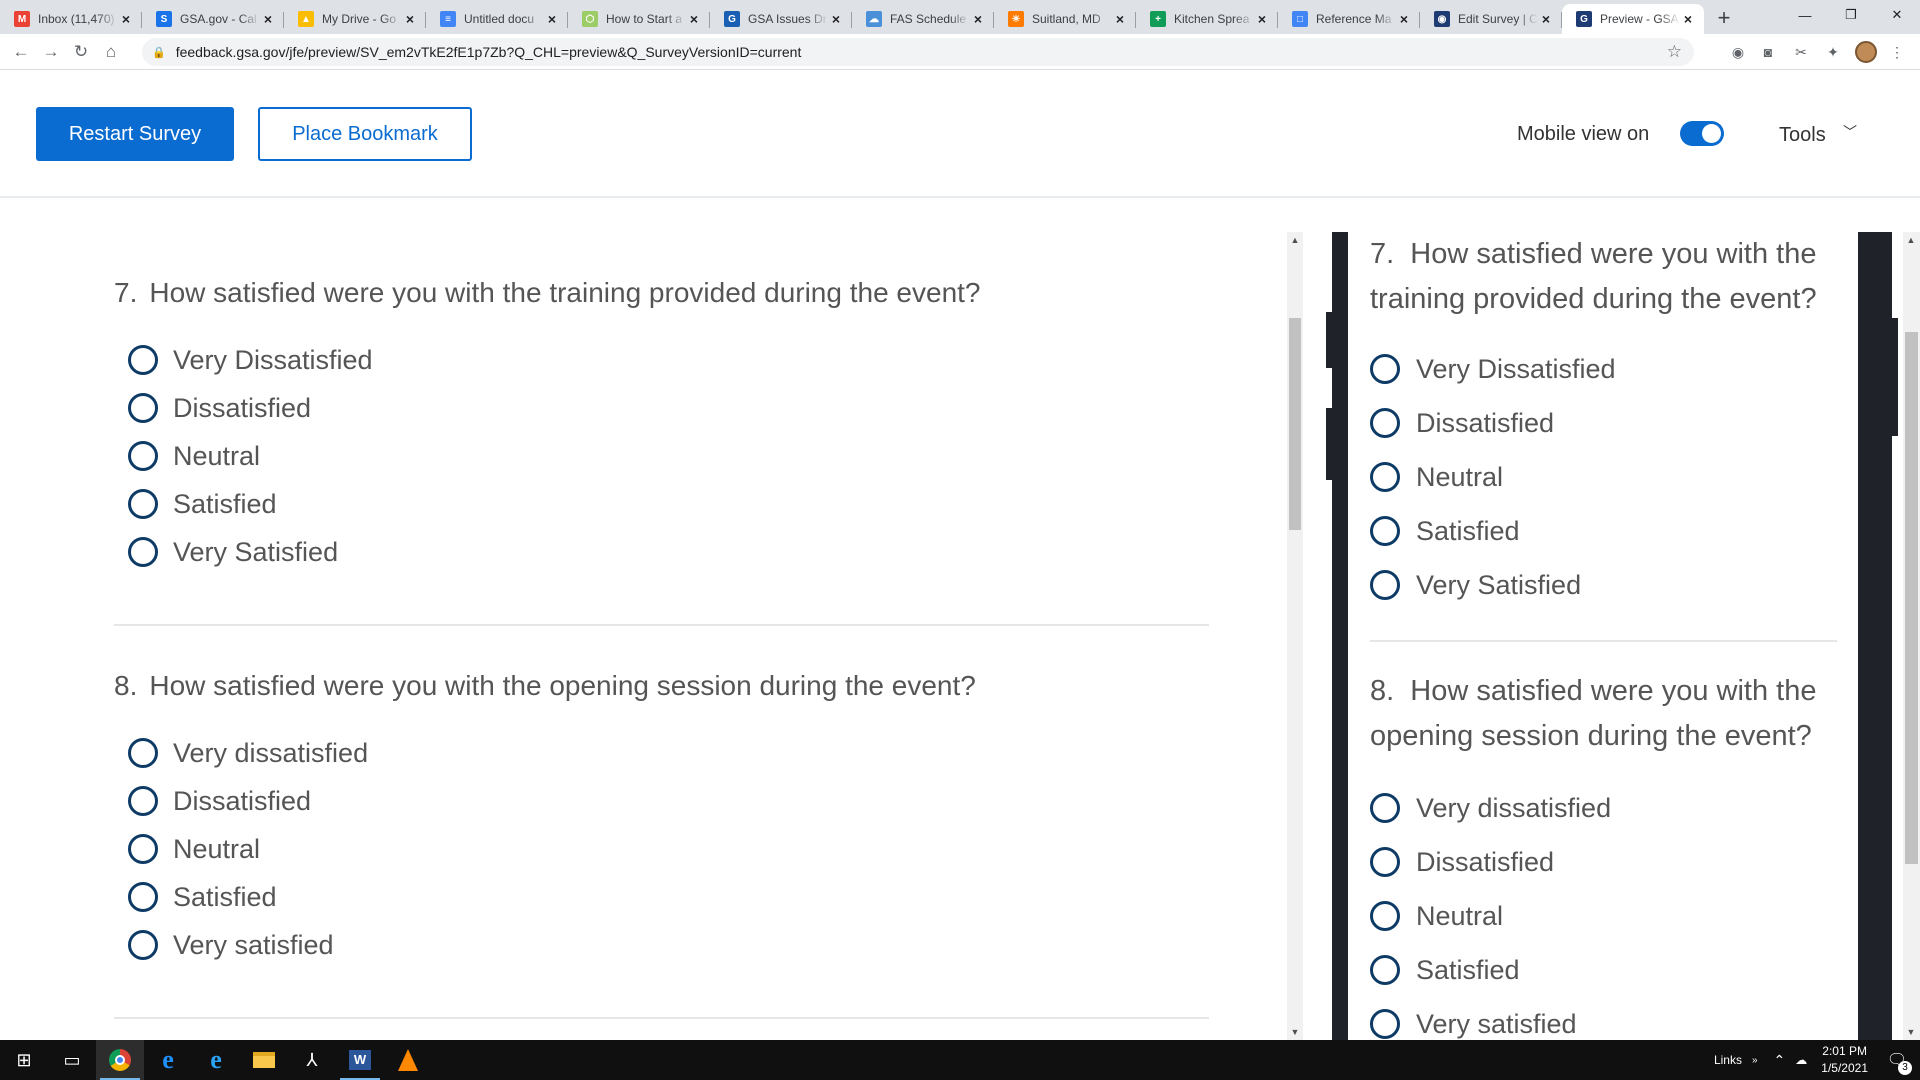  I want to click on answer-option: Very Dissatisfied, so click(250, 360).